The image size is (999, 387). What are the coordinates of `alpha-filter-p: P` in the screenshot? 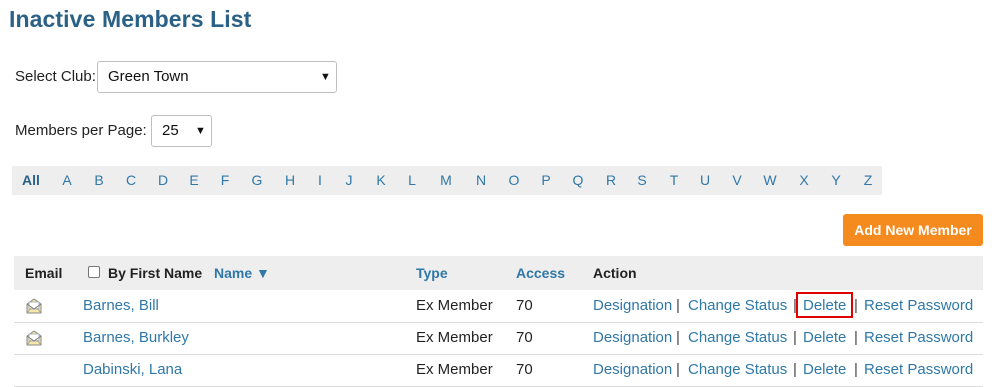 It's located at (545, 180).